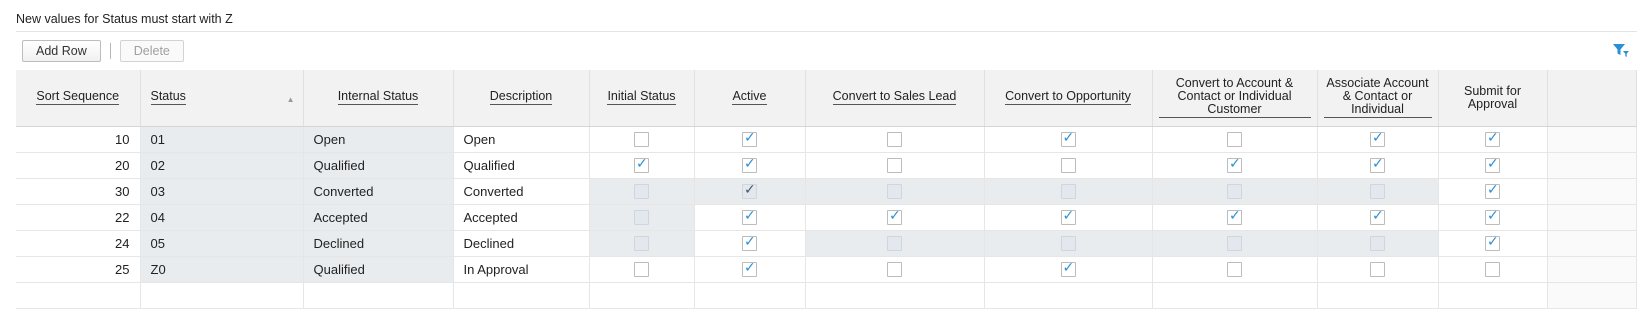 The height and width of the screenshot is (320, 1645). I want to click on table-row: 30 03 Converted Converted, so click(826, 191).